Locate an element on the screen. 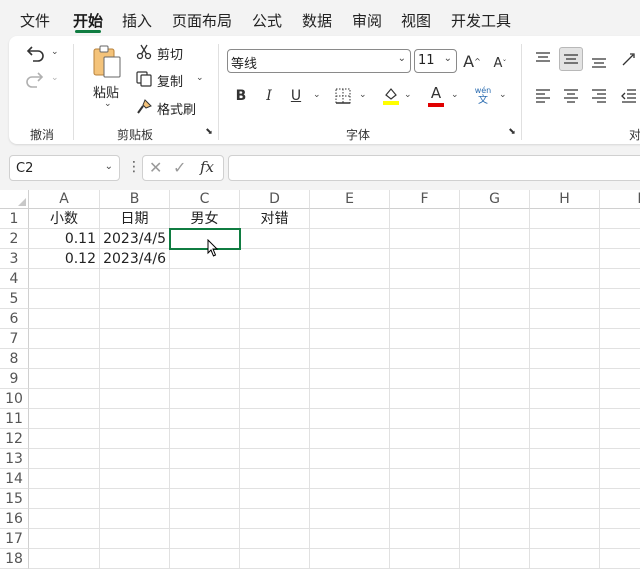 The height and width of the screenshot is (573, 640). cell-h4 is located at coordinates (565, 279).